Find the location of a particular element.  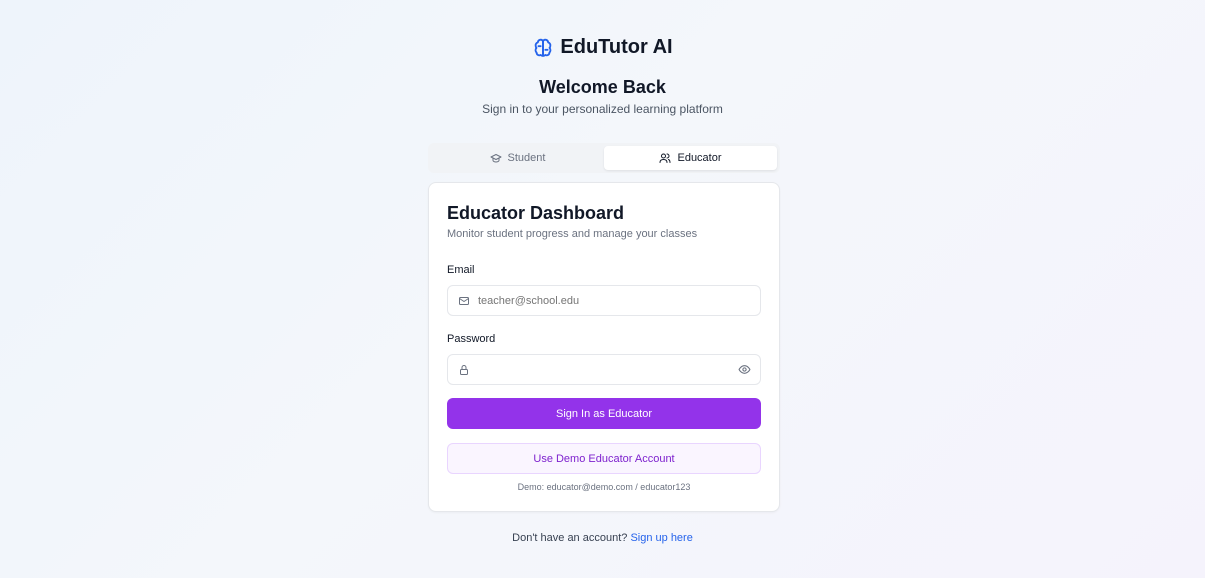

signup-link: Sign up here is located at coordinates (661, 538).